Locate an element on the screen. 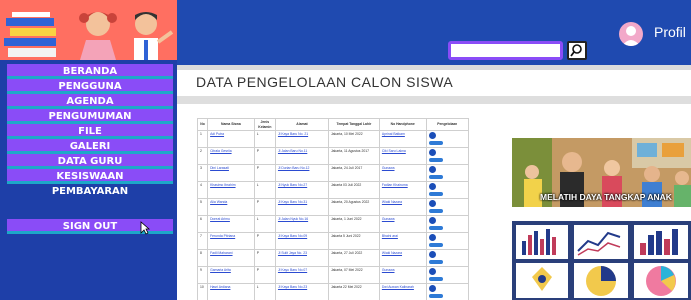 The height and width of the screenshot is (300, 691). cell-text: Jl Durian Baru No.12 is located at coordinates (293, 168).